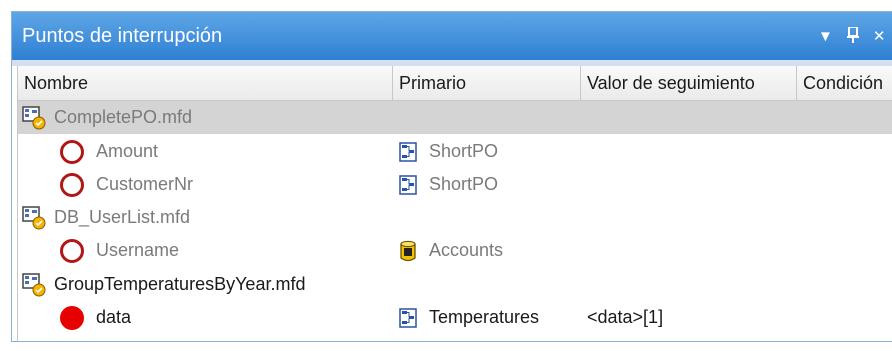 This screenshot has height=351, width=892. What do you see at coordinates (825, 36) in the screenshot?
I see `dropdown-arrow-icon: ▼` at bounding box center [825, 36].